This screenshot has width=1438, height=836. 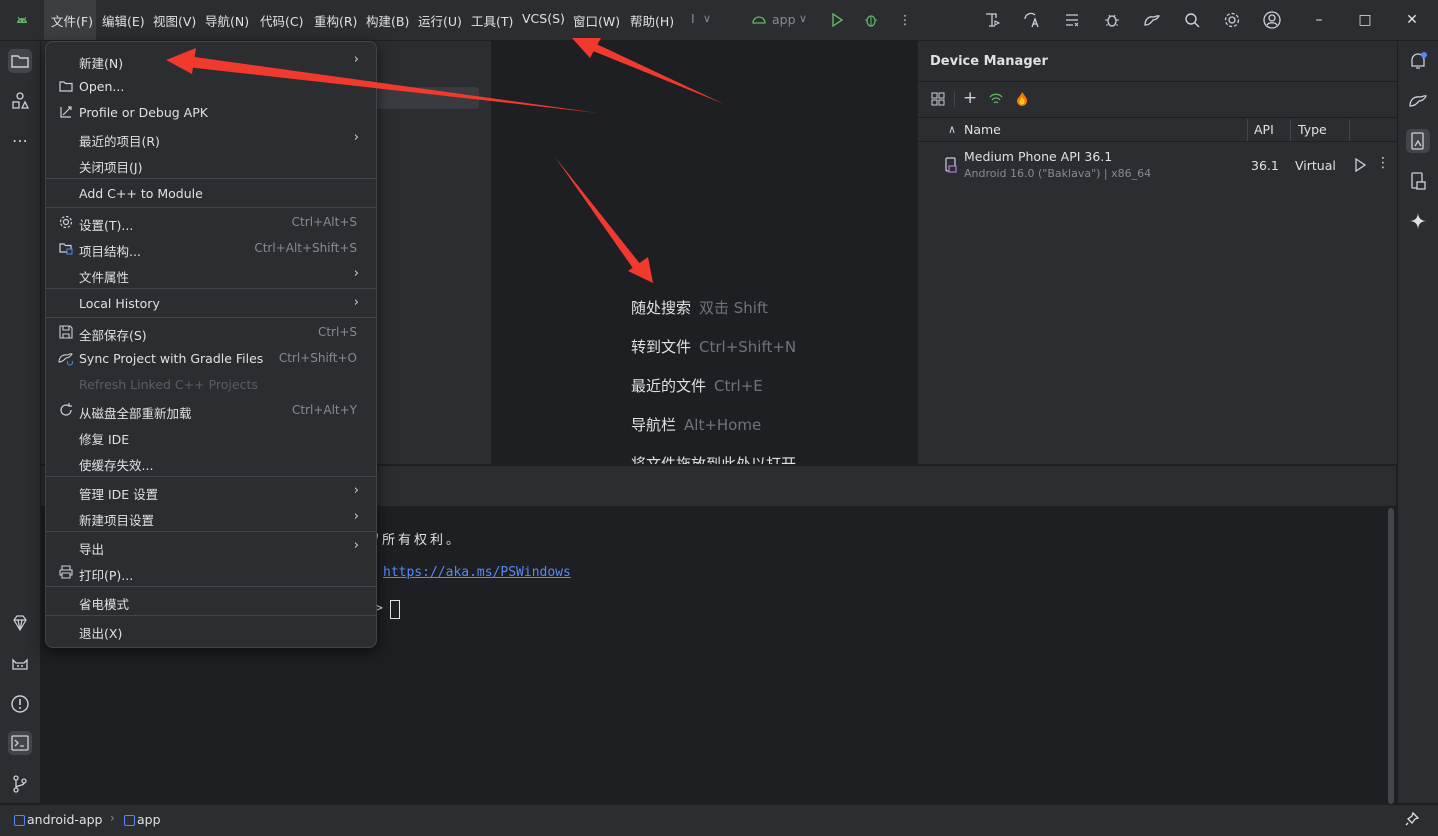 What do you see at coordinates (211, 517) in the screenshot?
I see `menu-new-project-settings: 新建项目设置 ›` at bounding box center [211, 517].